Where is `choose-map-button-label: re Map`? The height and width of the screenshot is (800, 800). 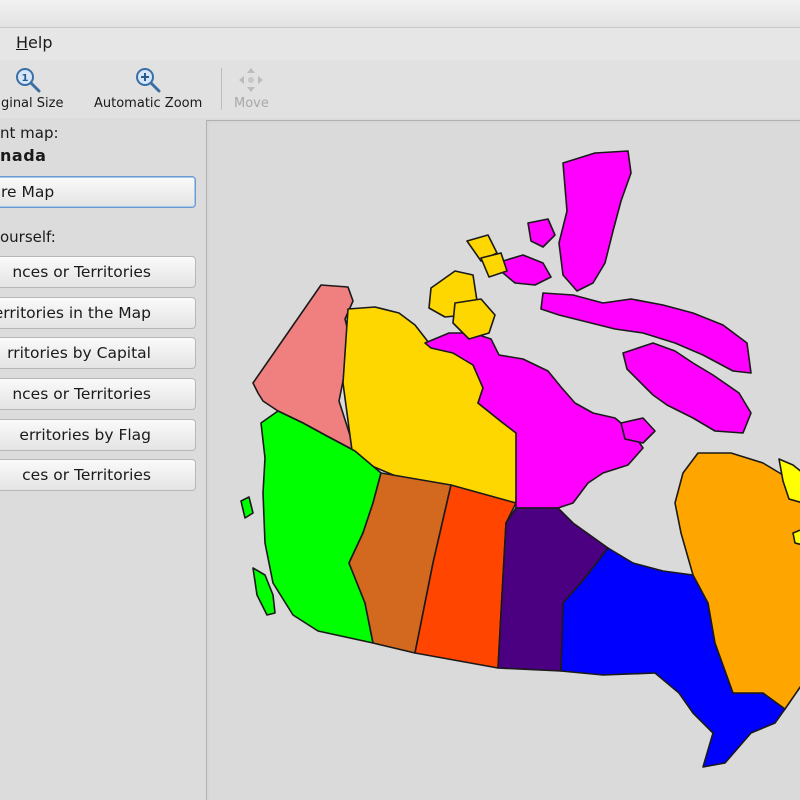
choose-map-button-label: re Map is located at coordinates (28, 192).